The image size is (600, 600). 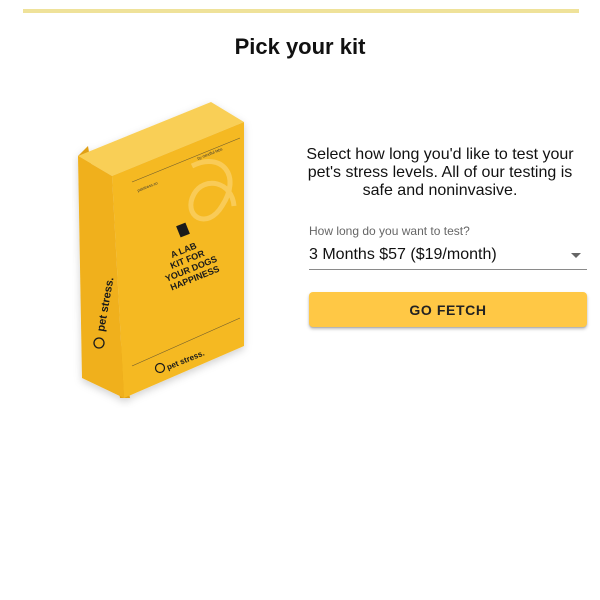 What do you see at coordinates (448, 309) in the screenshot?
I see `go-fetch-button: GO FETCH` at bounding box center [448, 309].